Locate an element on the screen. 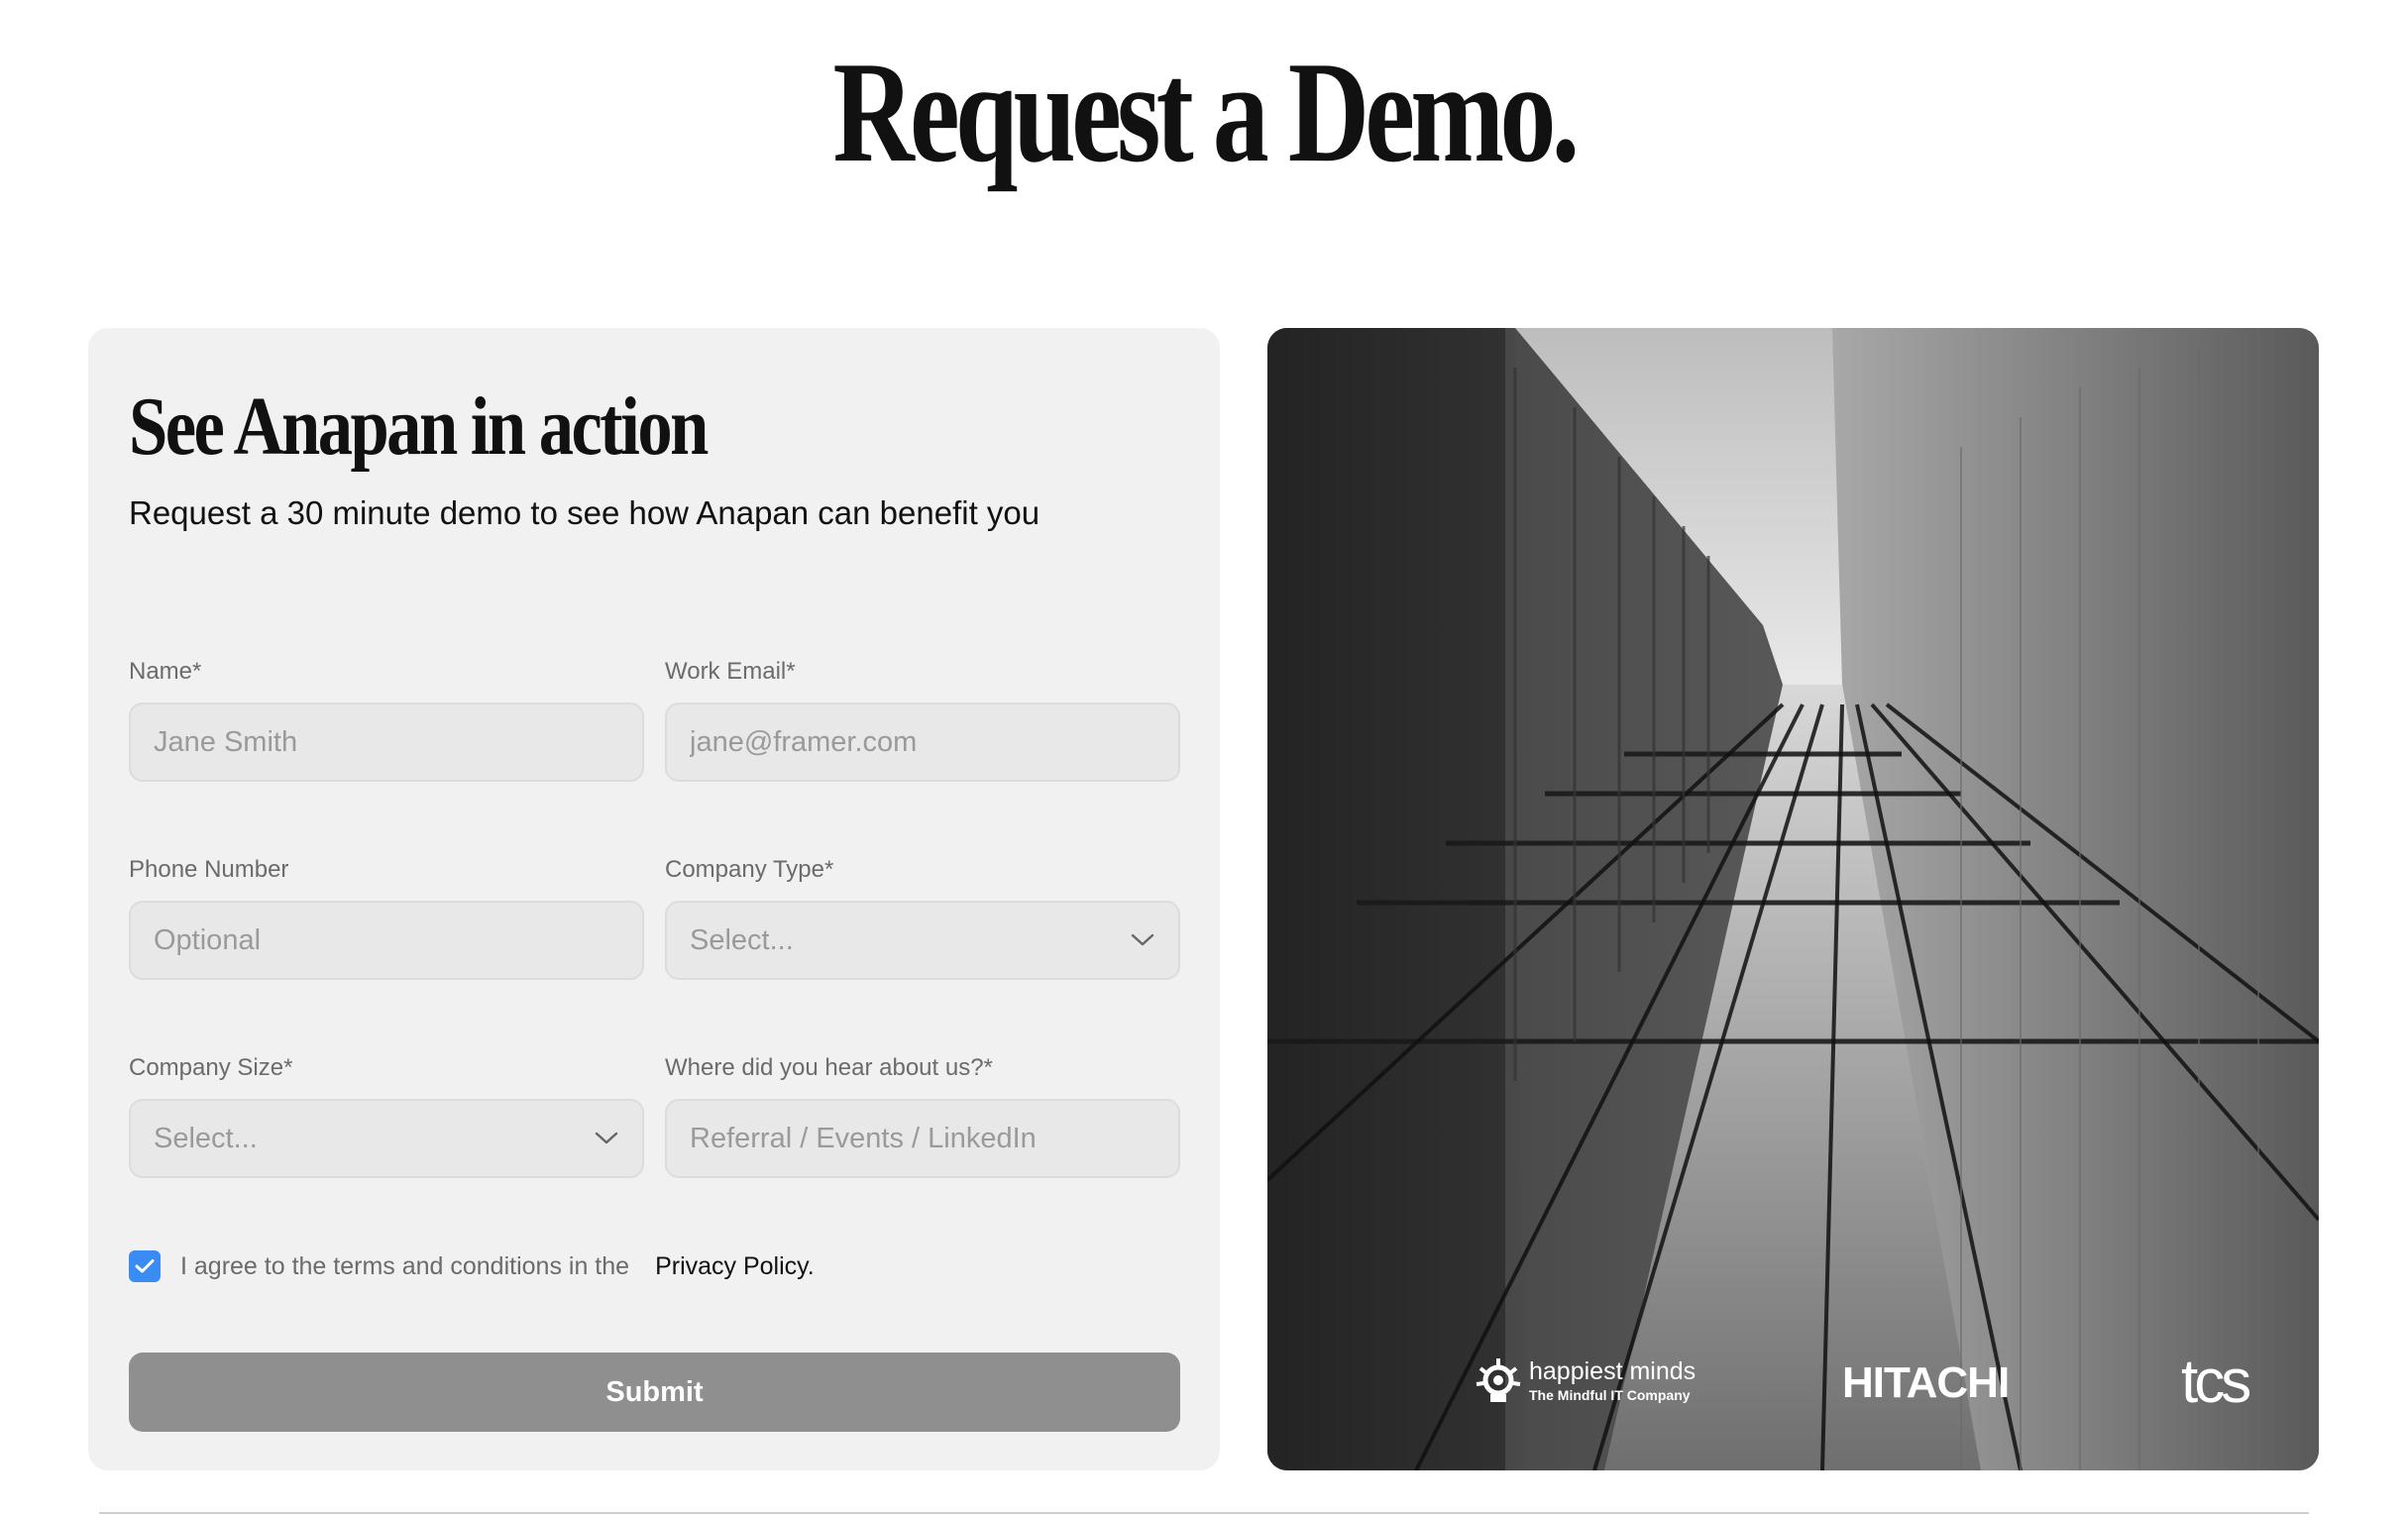 The image size is (2408, 1516). phone-input is located at coordinates (386, 940).